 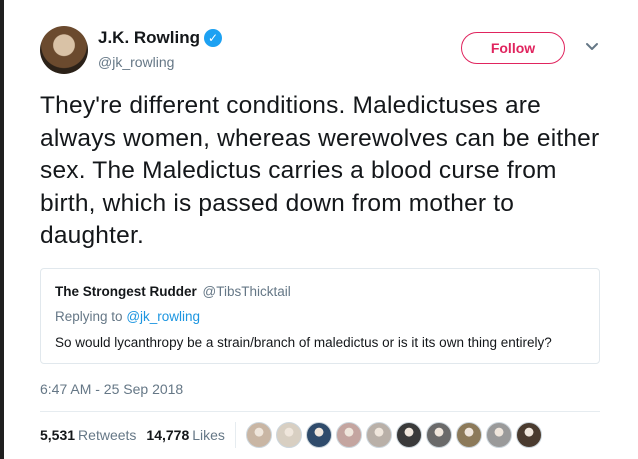 What do you see at coordinates (57, 435) in the screenshot?
I see `retweets-count: 5,531` at bounding box center [57, 435].